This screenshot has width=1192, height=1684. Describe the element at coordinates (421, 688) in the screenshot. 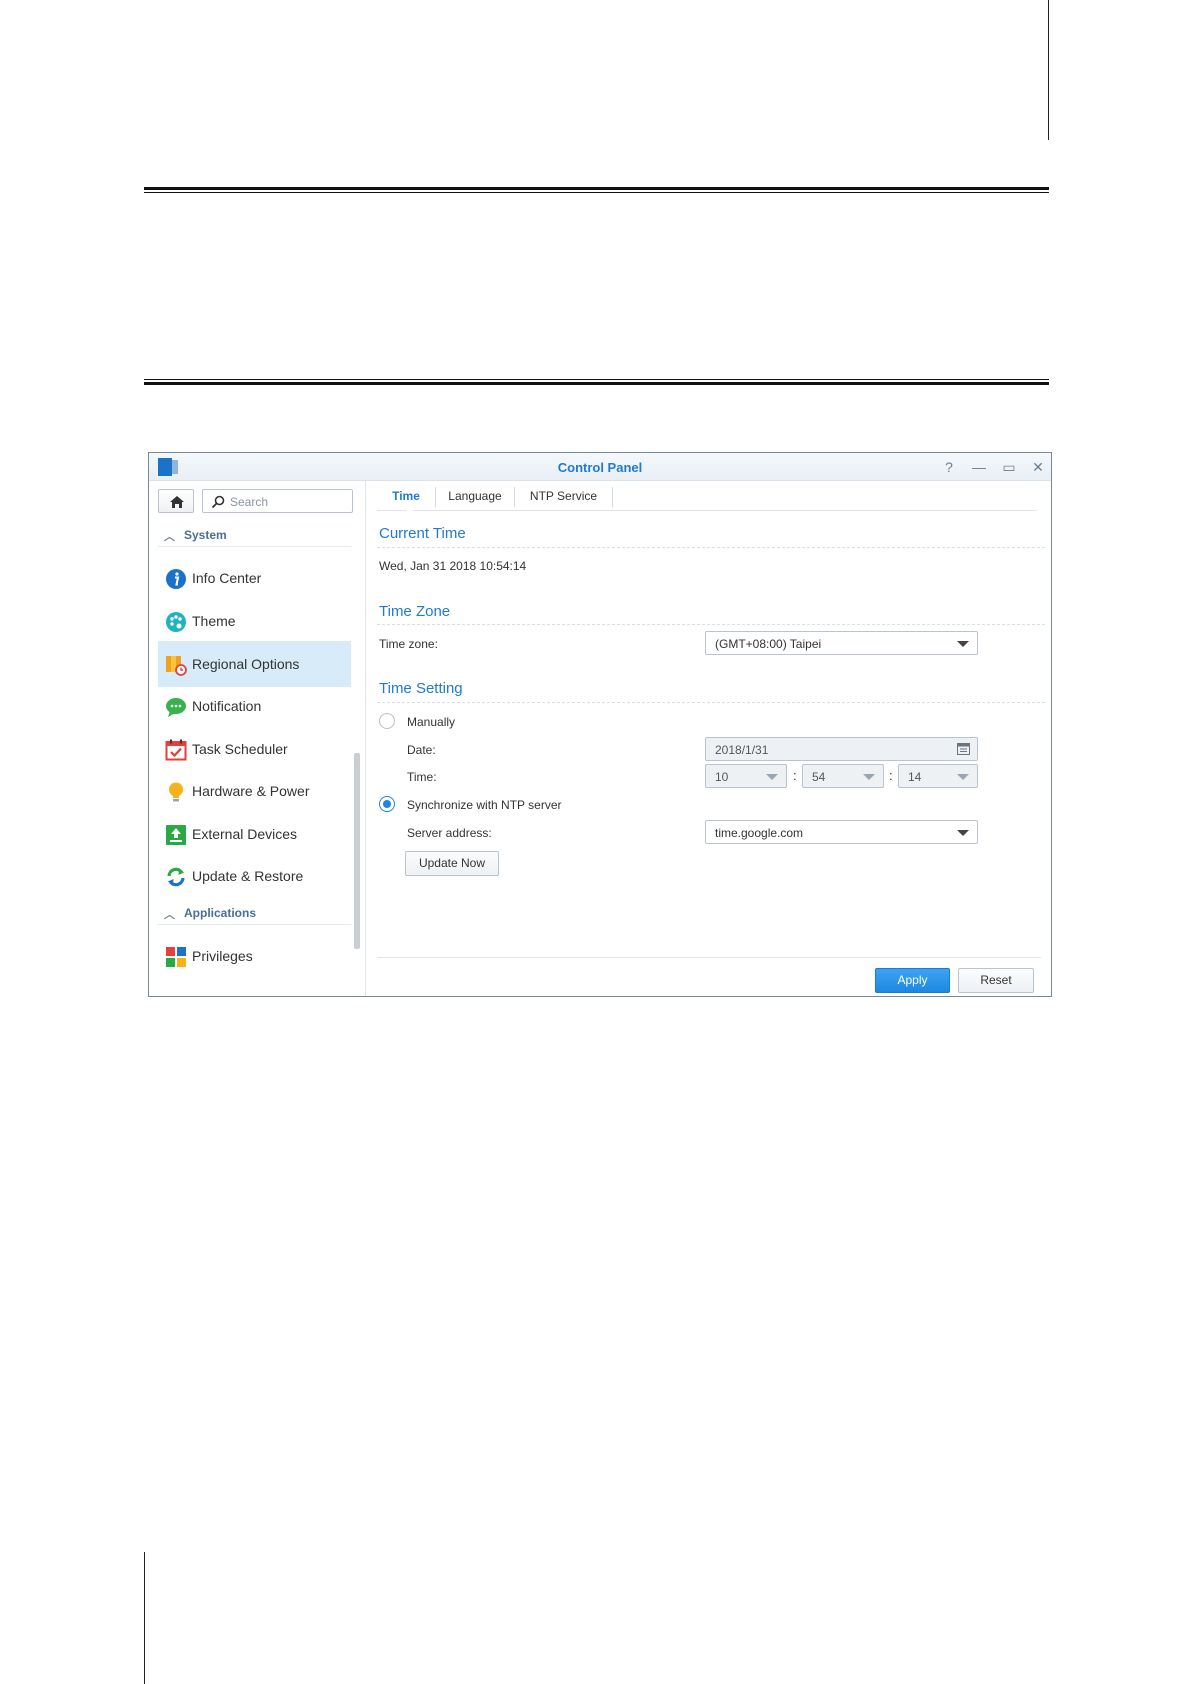

I see `section-title-time-setting: Time Setting` at that location.